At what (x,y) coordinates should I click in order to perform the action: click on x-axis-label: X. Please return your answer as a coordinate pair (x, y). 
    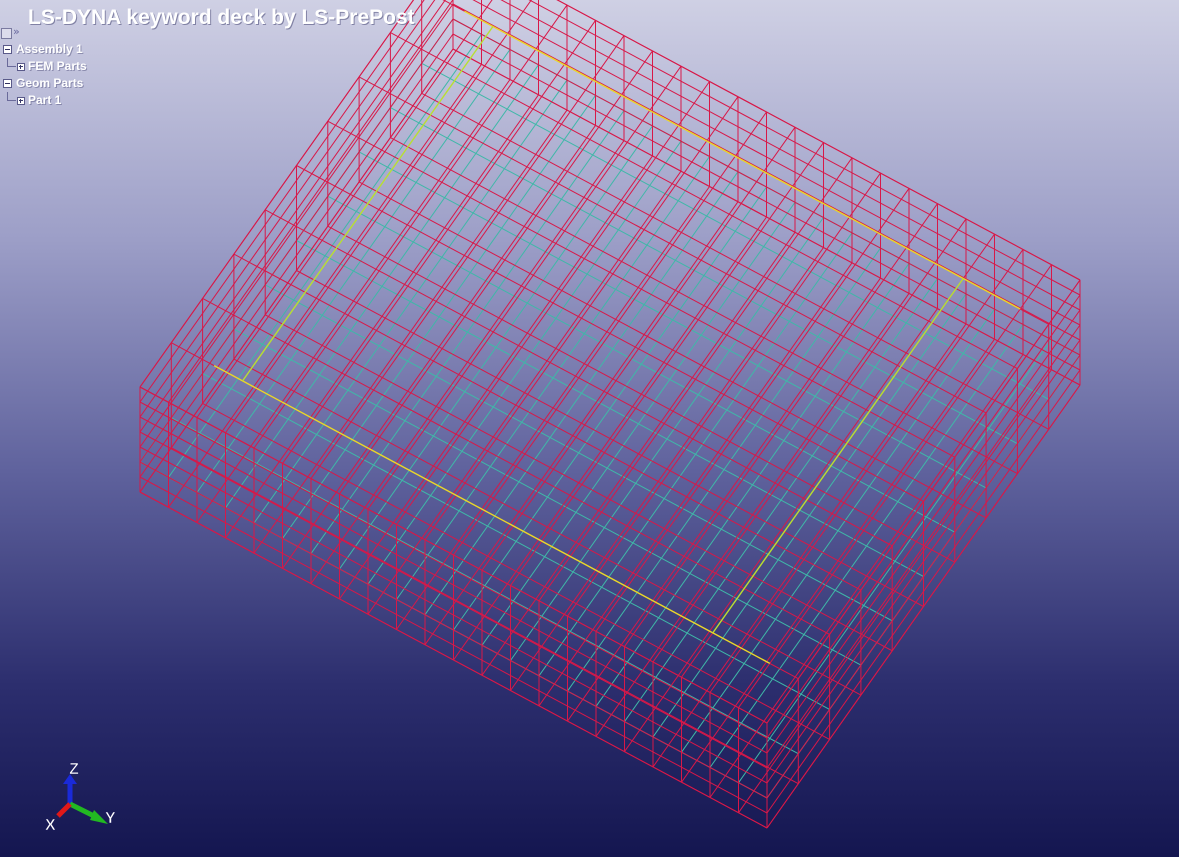
    Looking at the image, I should click on (50, 825).